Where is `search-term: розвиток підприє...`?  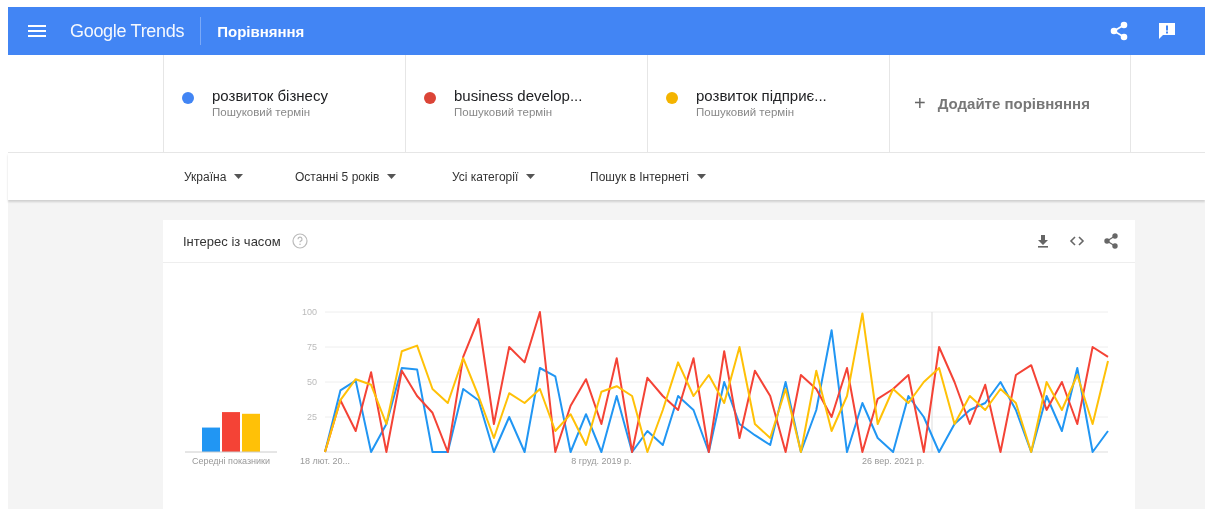 search-term: розвиток підприє... is located at coordinates (761, 96).